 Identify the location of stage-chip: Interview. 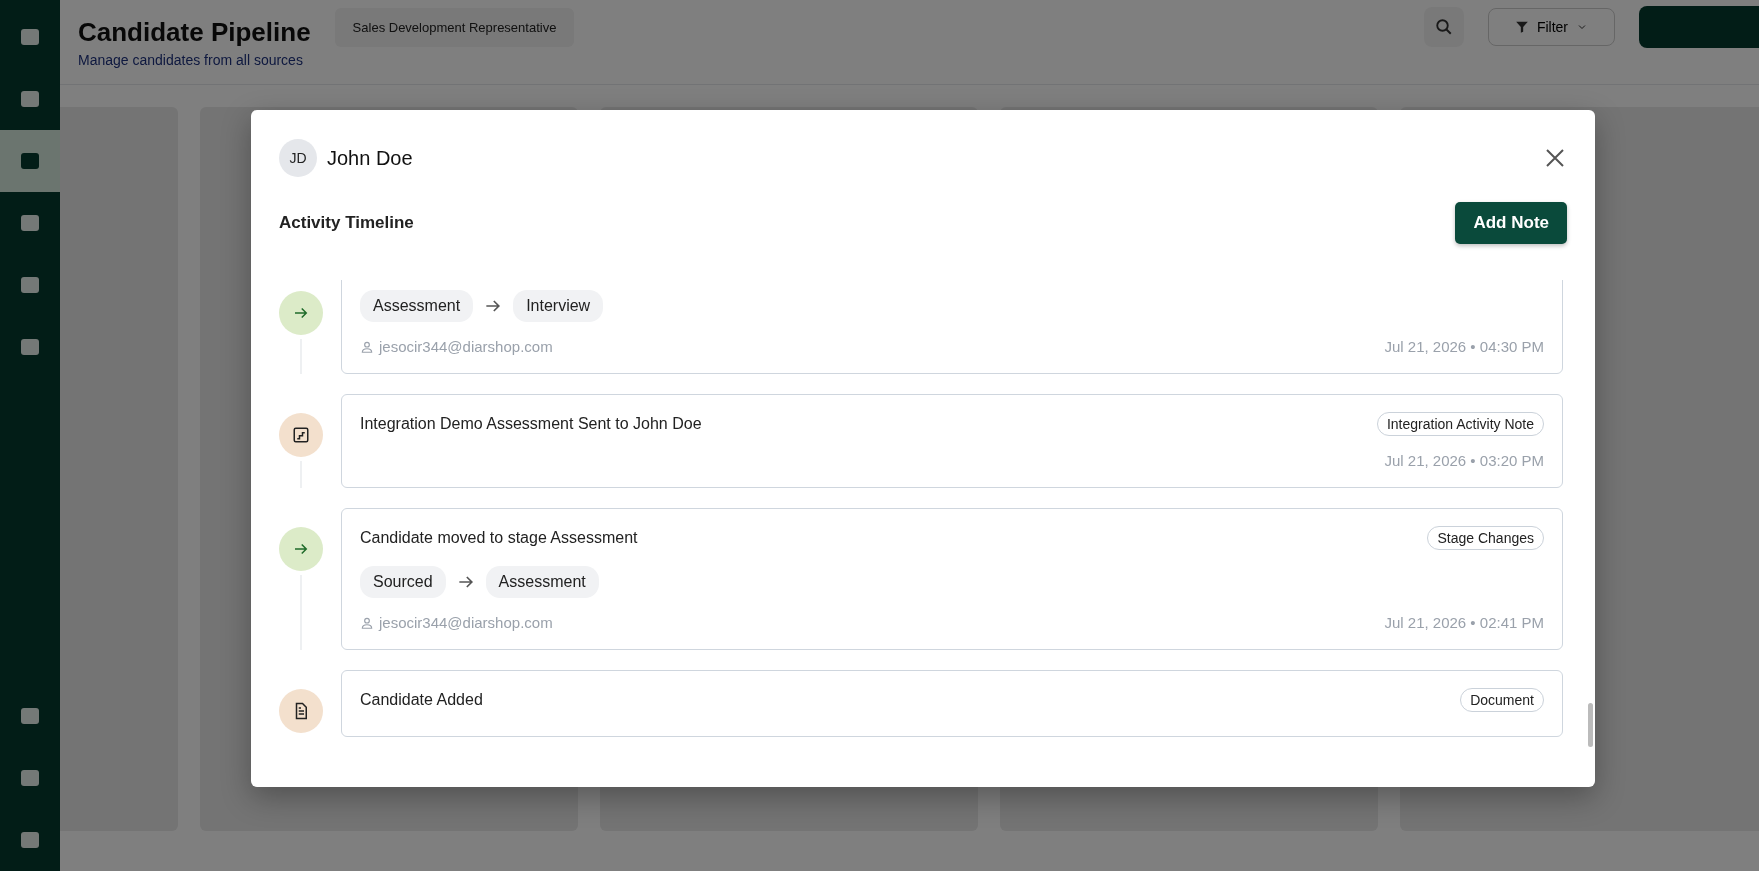
(558, 306).